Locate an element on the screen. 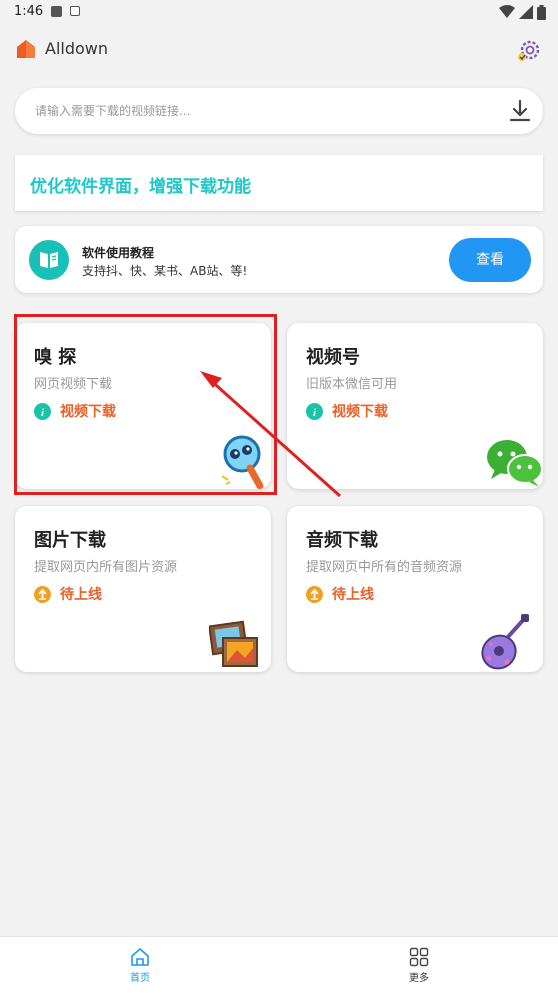  gallery-notification-icon is located at coordinates (56, 11).